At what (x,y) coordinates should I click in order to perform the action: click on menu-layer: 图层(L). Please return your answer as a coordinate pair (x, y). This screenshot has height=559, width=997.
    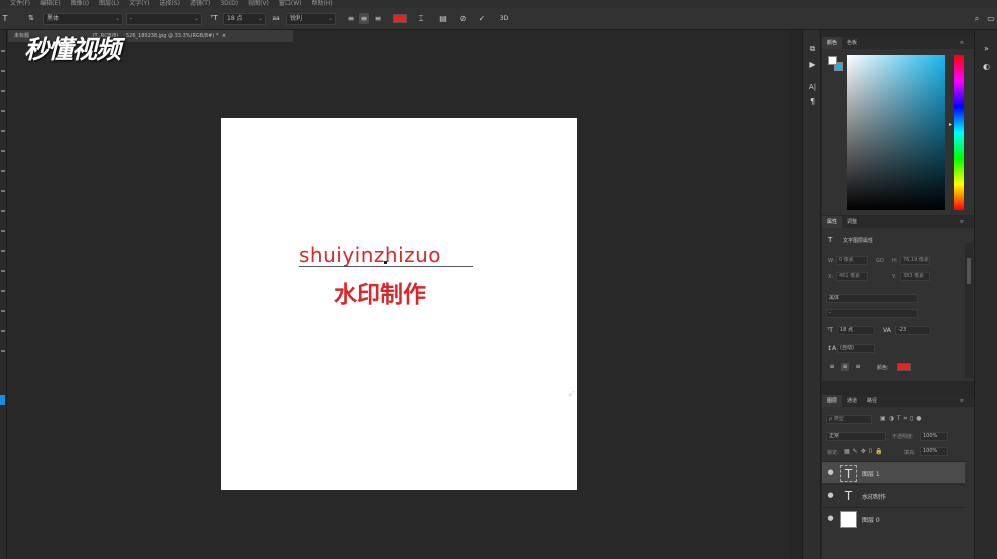
    Looking at the image, I should click on (109, 4).